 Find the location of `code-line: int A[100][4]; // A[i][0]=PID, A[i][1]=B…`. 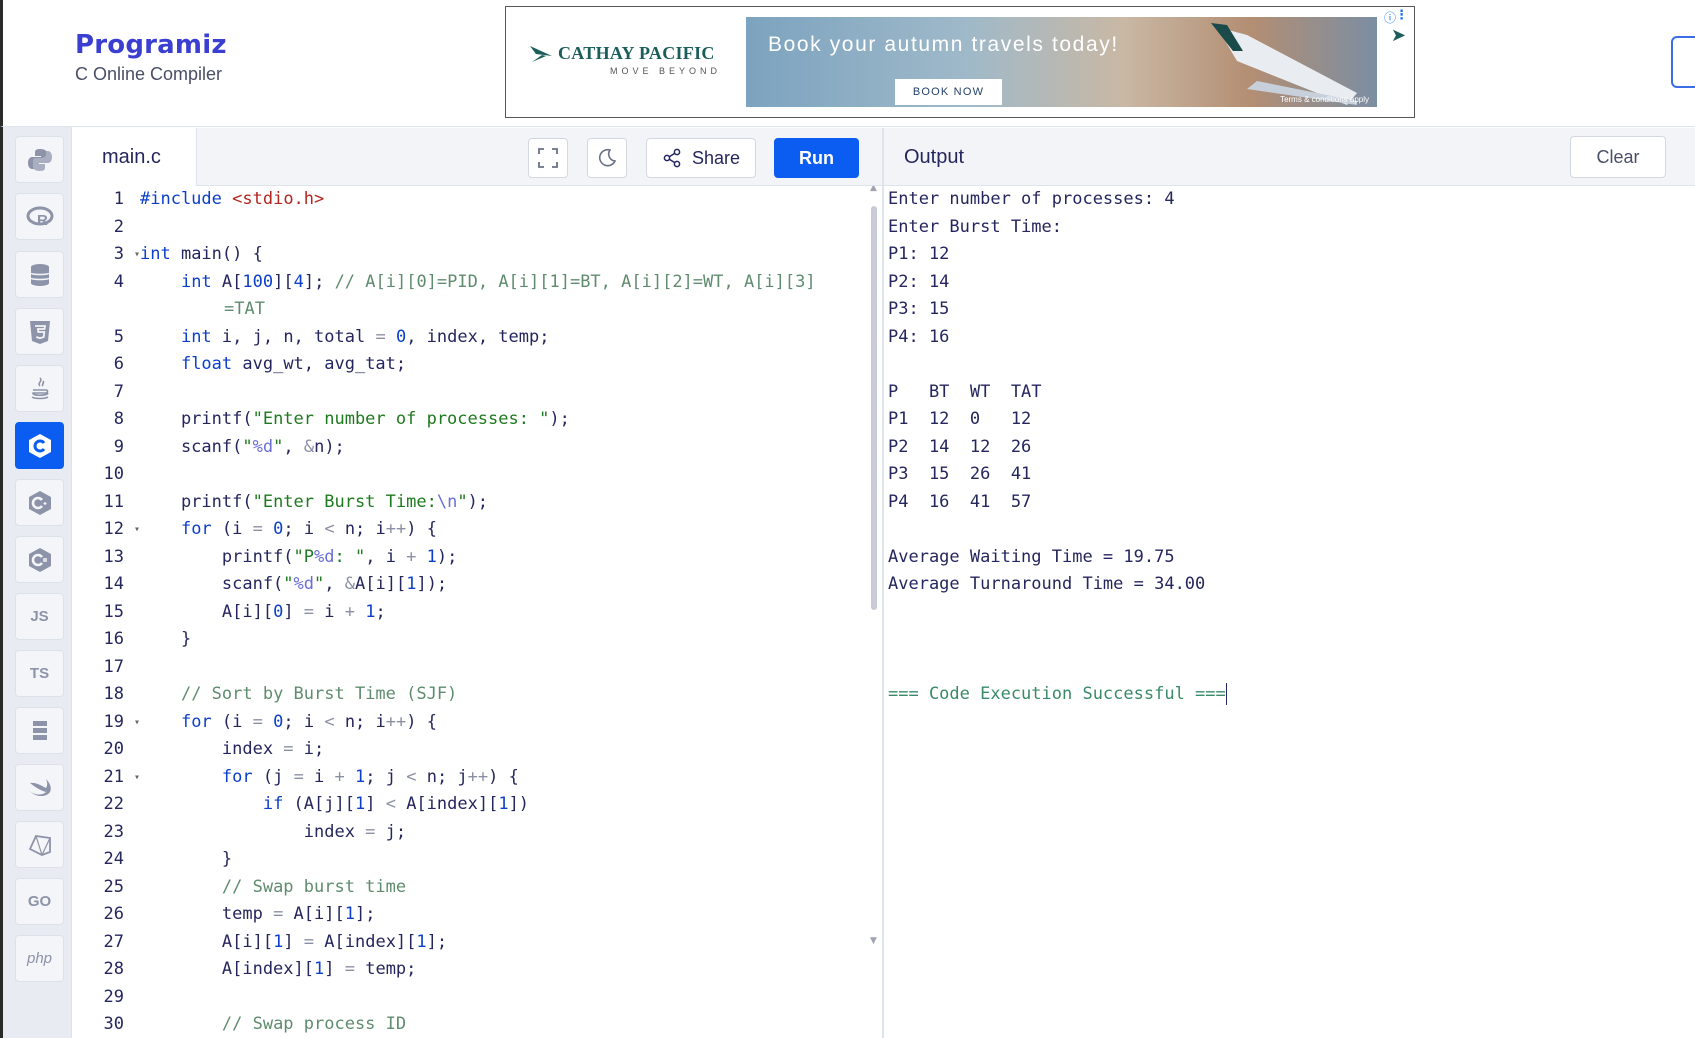

code-line: int A[100][4]; // A[i][0]=PID, A[i][1]=B… is located at coordinates (498, 281).